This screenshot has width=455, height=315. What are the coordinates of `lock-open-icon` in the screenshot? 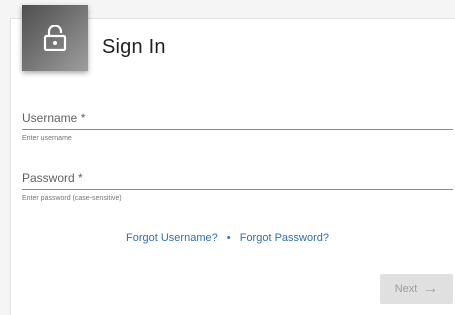 It's located at (55, 38).